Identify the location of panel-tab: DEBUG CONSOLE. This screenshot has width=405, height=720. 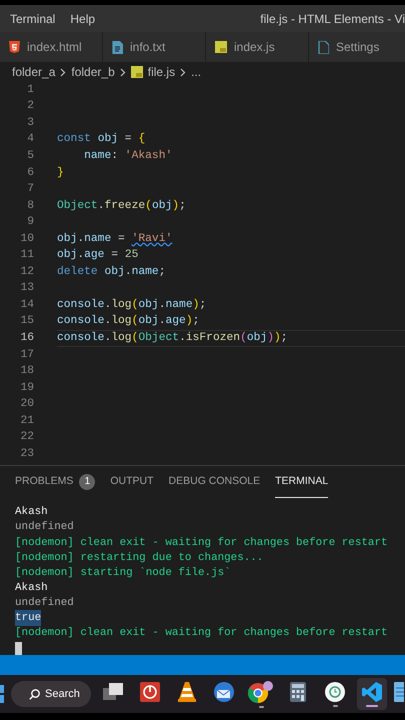
(214, 482).